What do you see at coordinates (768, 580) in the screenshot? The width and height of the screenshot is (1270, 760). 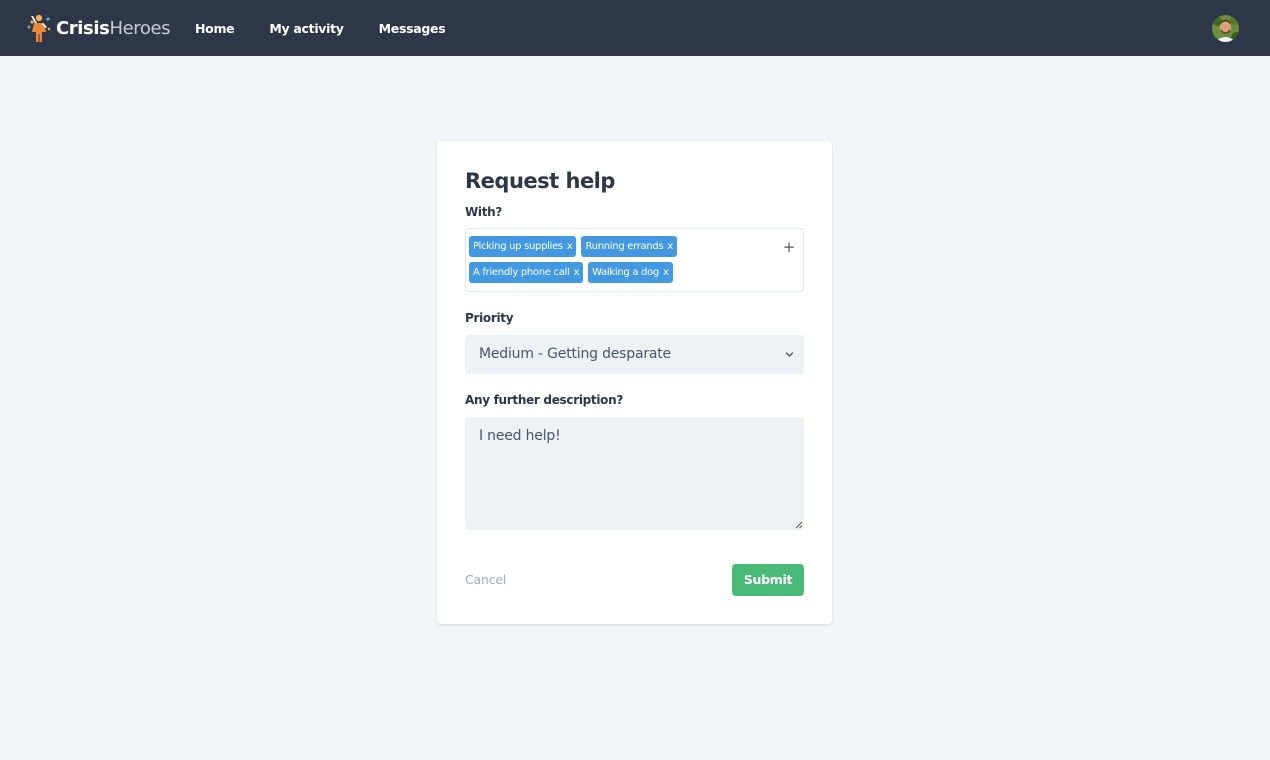 I see `submit-button: Submit` at bounding box center [768, 580].